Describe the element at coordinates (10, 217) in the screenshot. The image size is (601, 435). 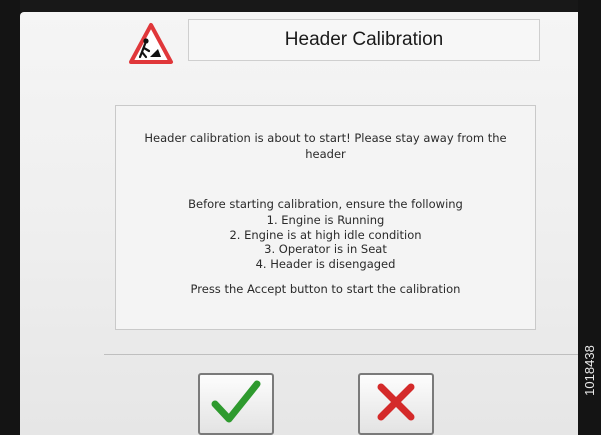
I see `monitor-bezel-left` at that location.